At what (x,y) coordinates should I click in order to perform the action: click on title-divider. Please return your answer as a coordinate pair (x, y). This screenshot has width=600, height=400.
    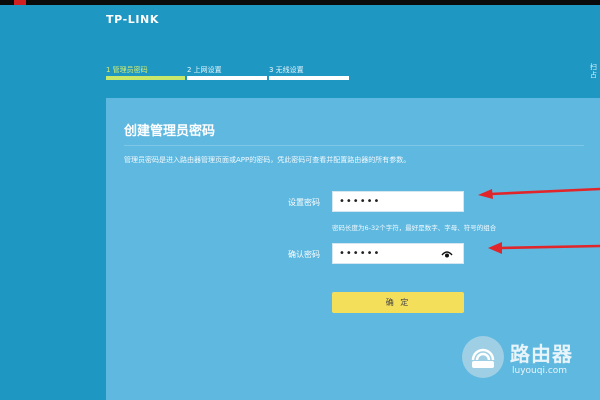
    Looking at the image, I should click on (354, 145).